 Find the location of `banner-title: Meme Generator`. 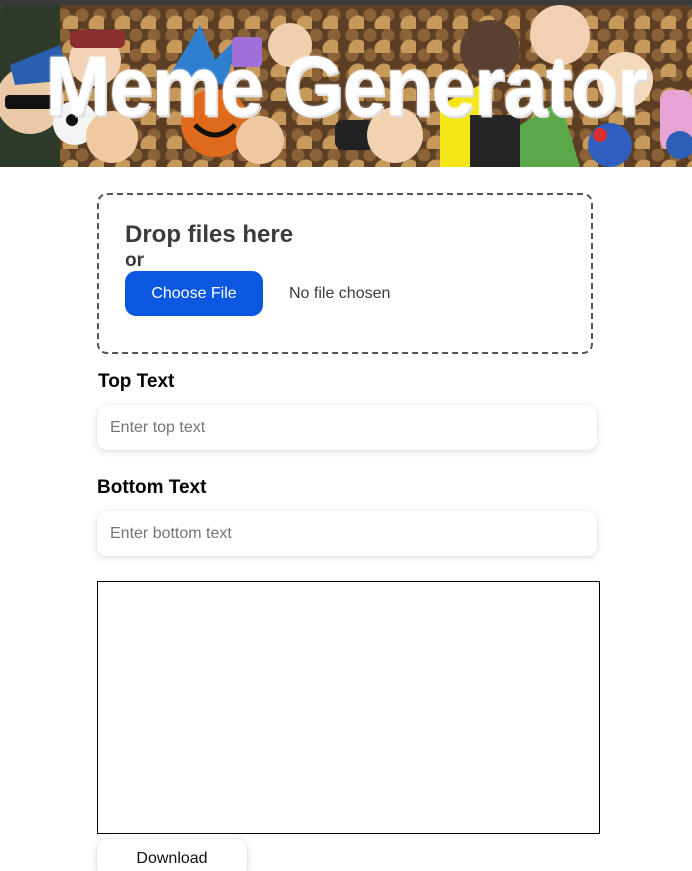

banner-title: Meme Generator is located at coordinates (346, 86).